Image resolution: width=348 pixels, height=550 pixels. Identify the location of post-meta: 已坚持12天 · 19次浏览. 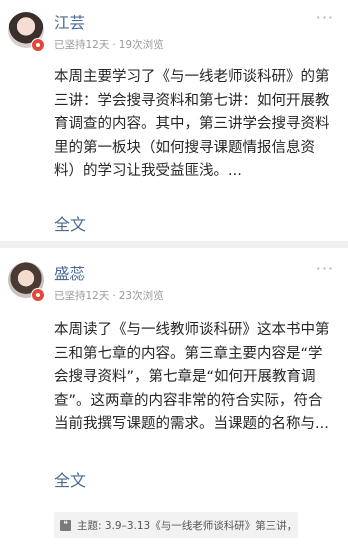
(109, 44).